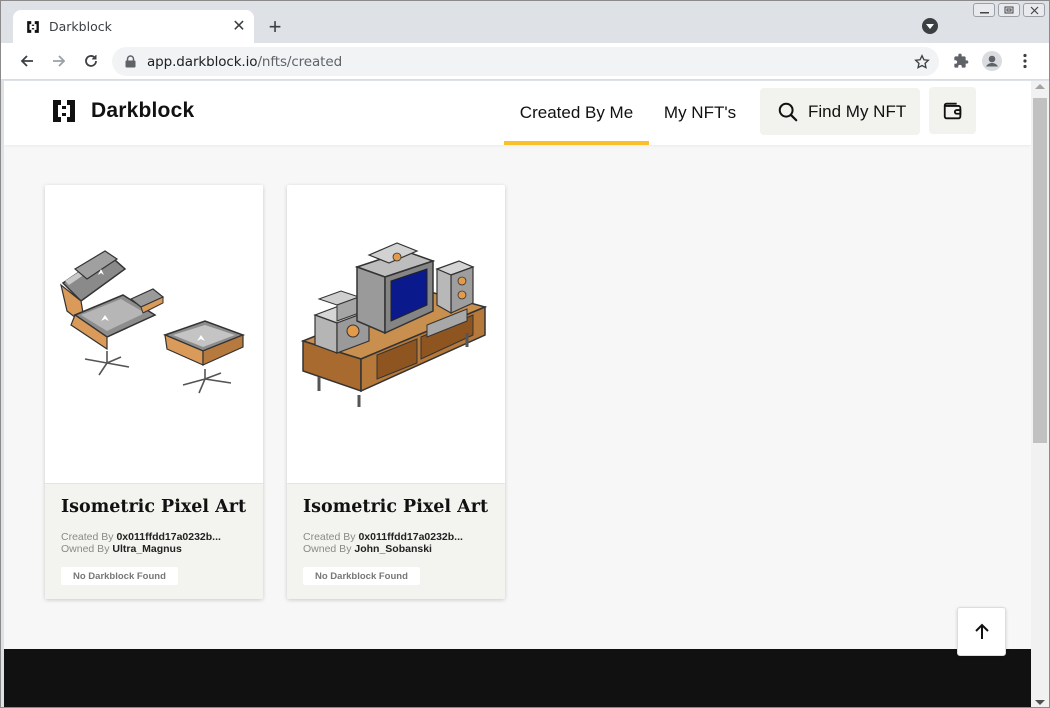 The image size is (1050, 708). I want to click on brand-name: Darkblock, so click(143, 110).